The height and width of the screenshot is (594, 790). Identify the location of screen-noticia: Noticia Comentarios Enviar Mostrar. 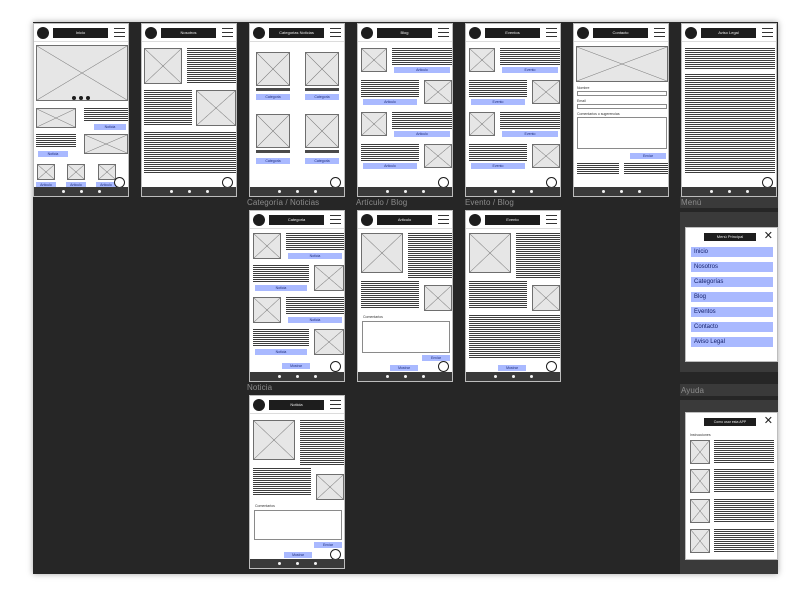
(297, 482).